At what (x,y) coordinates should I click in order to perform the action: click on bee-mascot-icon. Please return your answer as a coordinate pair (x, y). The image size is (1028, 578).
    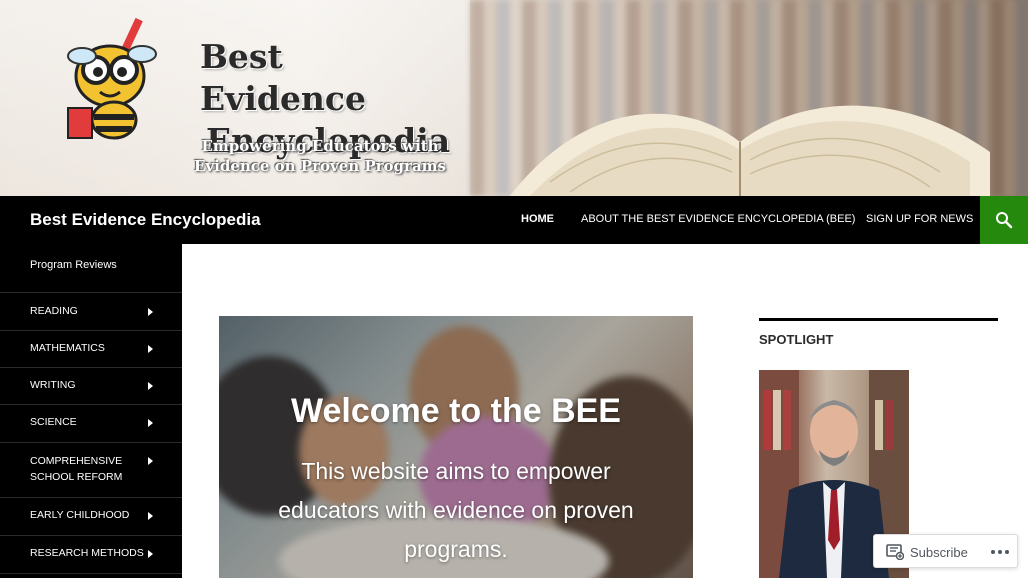
    Looking at the image, I should click on (112, 78).